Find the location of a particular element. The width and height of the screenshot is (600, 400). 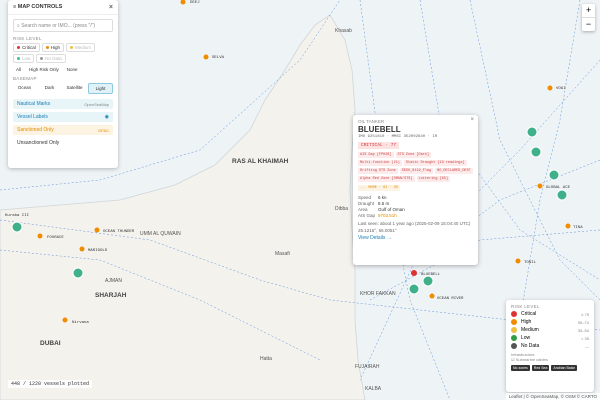

vessel-label: Kuraba III is located at coordinates (17, 215).